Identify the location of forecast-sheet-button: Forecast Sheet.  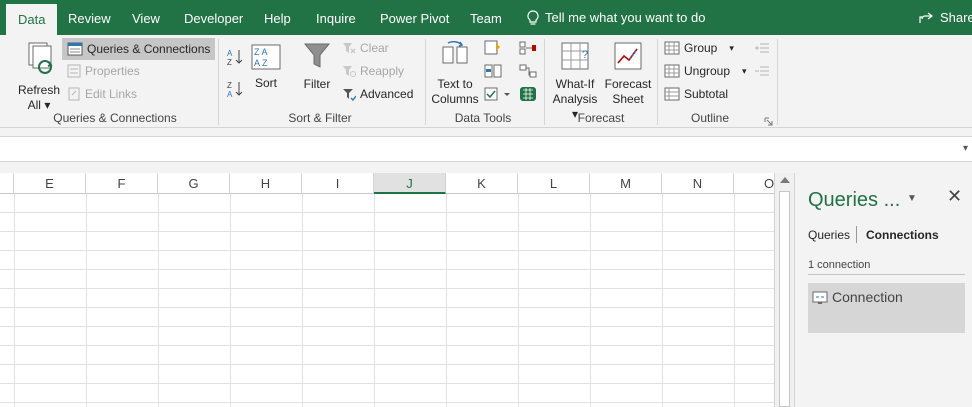
(628, 74).